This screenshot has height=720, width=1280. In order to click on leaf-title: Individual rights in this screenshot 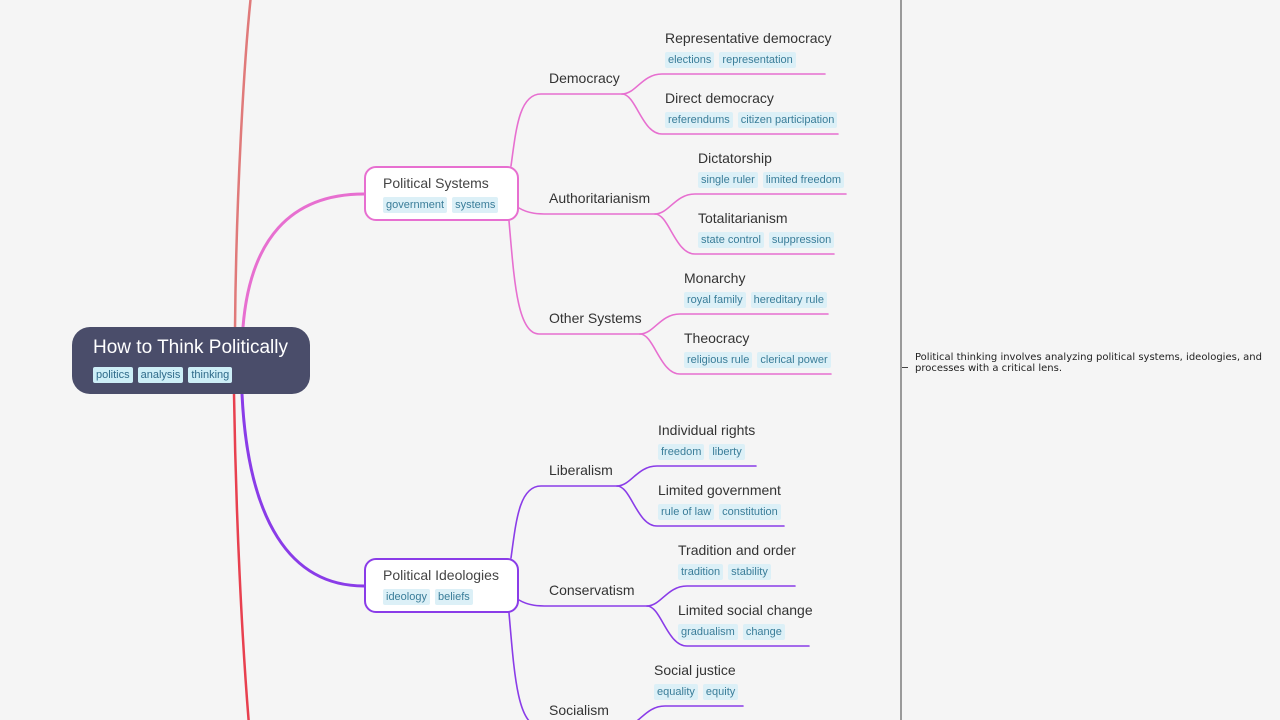, I will do `click(707, 430)`.